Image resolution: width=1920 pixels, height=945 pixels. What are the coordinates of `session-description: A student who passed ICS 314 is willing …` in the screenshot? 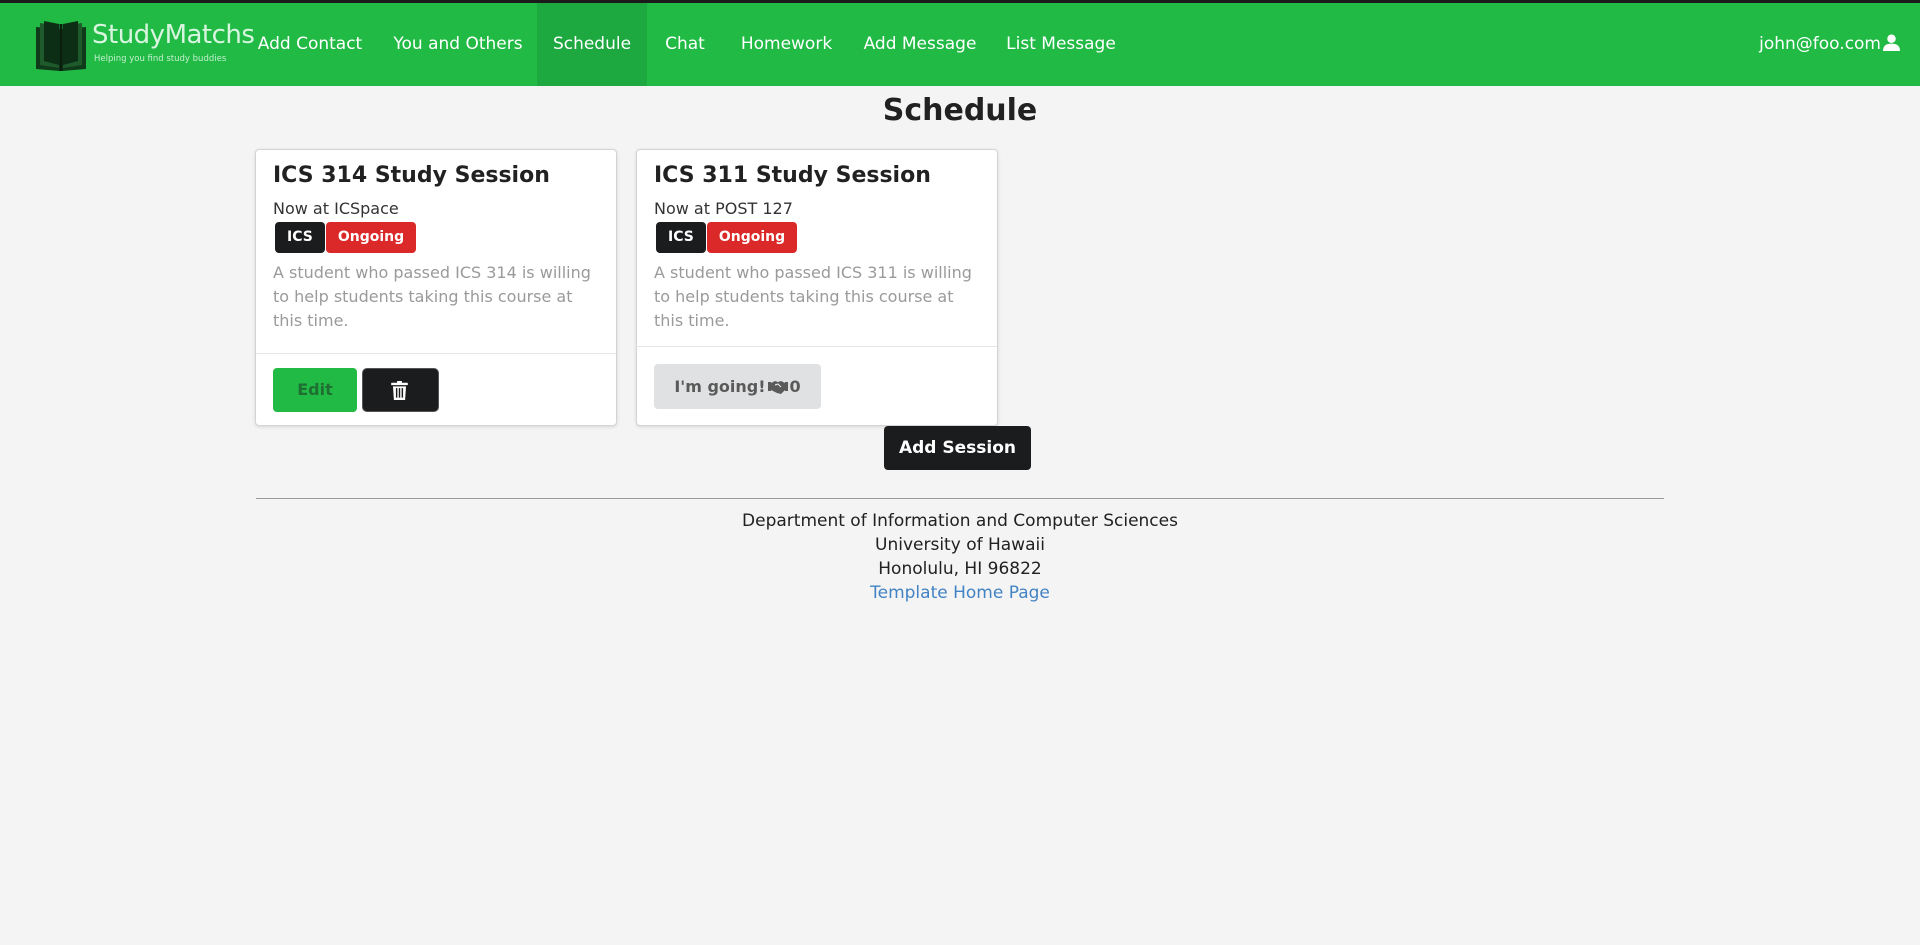 It's located at (432, 296).